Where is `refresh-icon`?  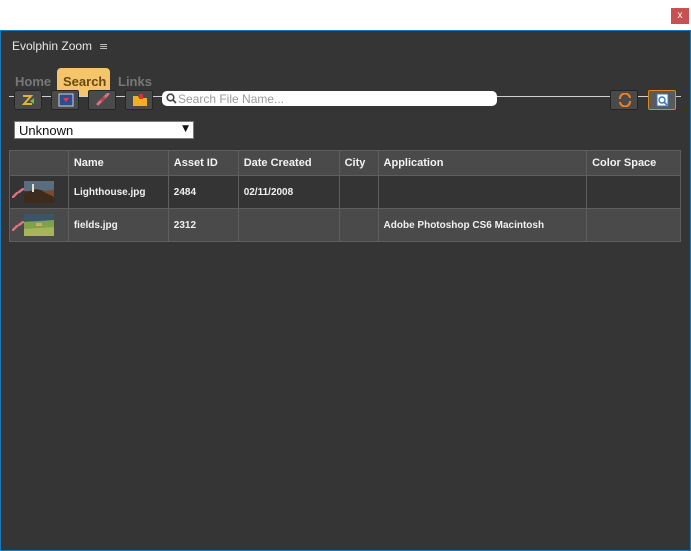 refresh-icon is located at coordinates (625, 100).